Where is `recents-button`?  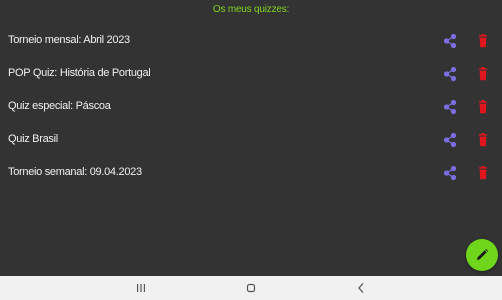 recents-button is located at coordinates (141, 288).